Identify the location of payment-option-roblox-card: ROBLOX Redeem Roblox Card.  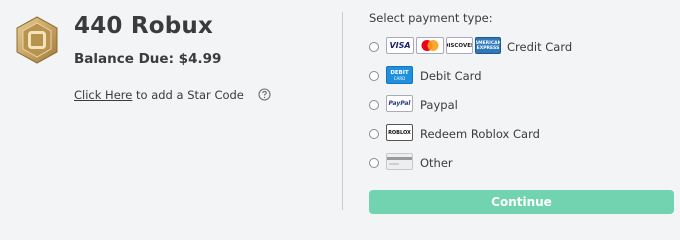
(516, 135).